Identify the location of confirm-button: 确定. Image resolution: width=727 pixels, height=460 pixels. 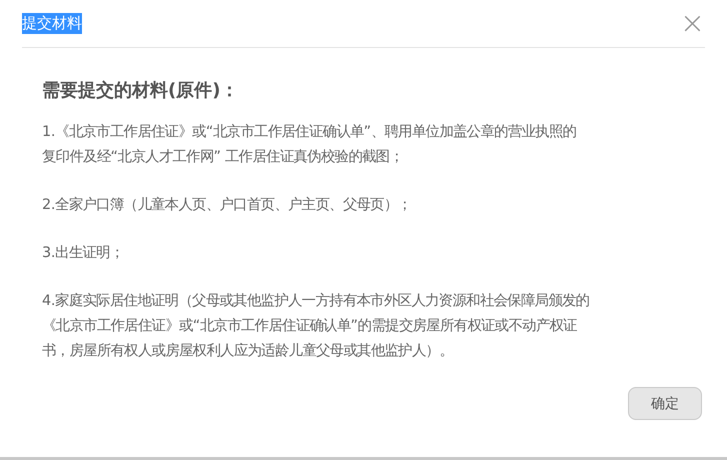
(665, 403).